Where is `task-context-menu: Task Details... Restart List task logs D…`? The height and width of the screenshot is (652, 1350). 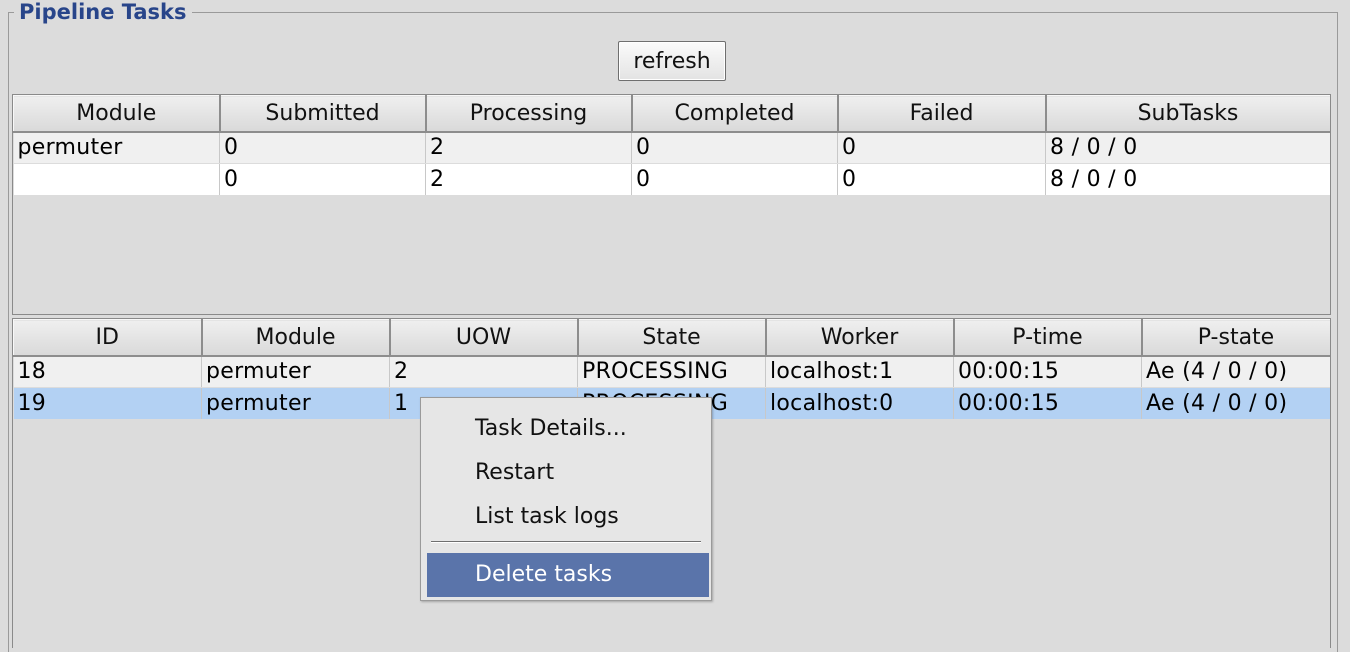 task-context-menu: Task Details... Restart List task logs D… is located at coordinates (566, 499).